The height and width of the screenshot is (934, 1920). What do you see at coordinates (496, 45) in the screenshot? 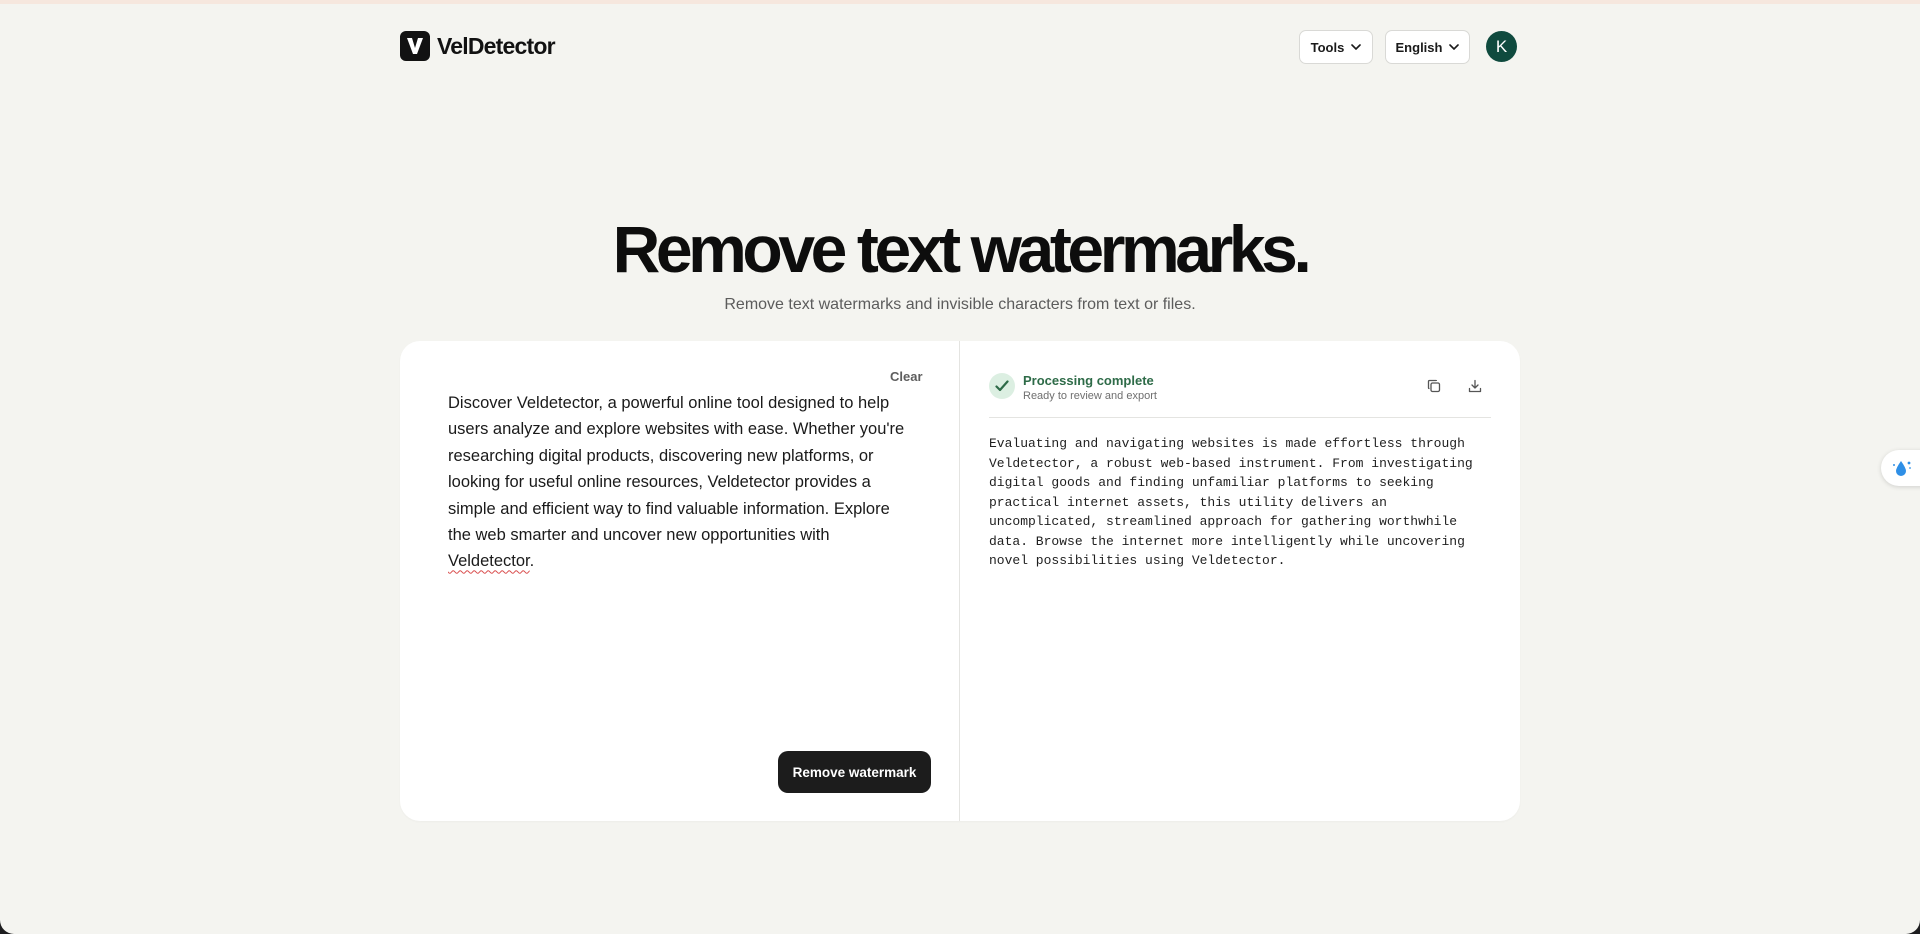
I see `brand-name: VelDetector` at bounding box center [496, 45].